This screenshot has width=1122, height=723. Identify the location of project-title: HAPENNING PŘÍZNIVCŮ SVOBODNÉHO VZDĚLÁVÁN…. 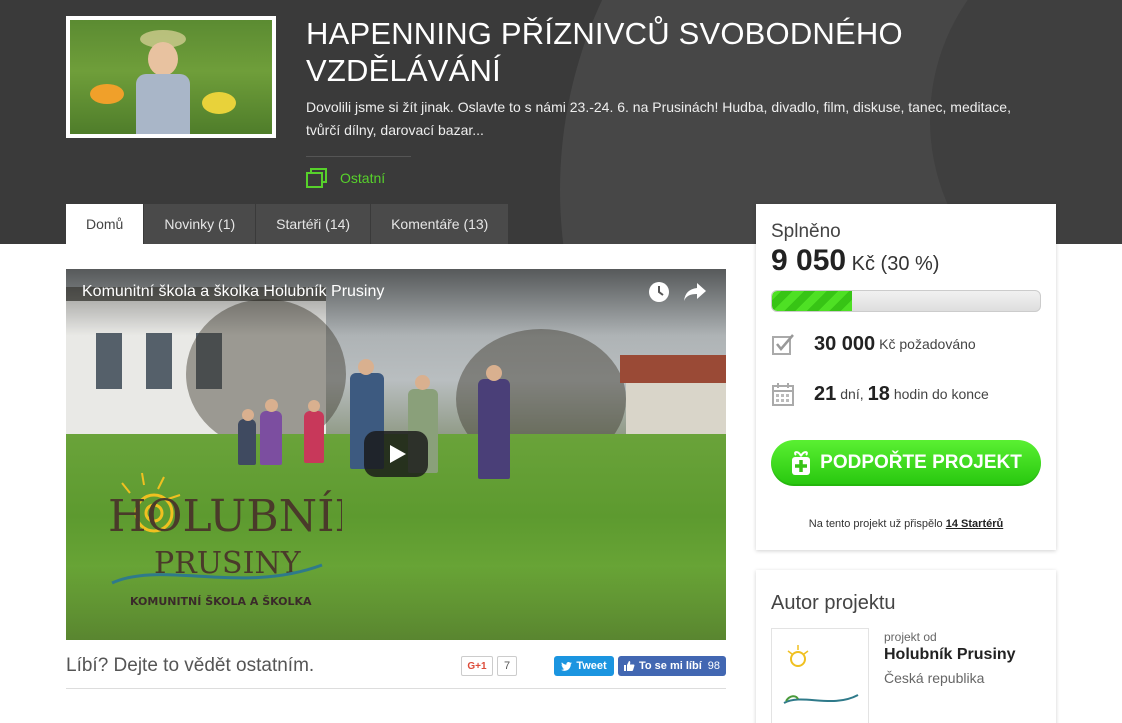
(604, 52).